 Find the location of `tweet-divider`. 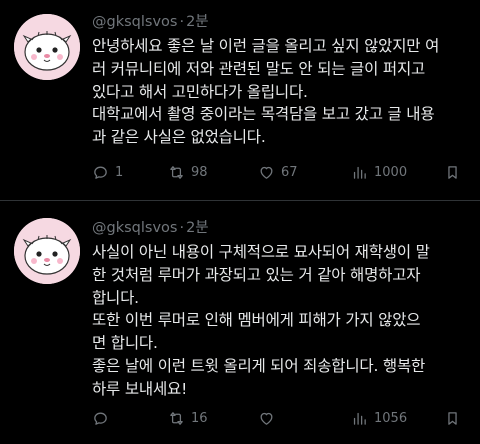

tweet-divider is located at coordinates (240, 200).